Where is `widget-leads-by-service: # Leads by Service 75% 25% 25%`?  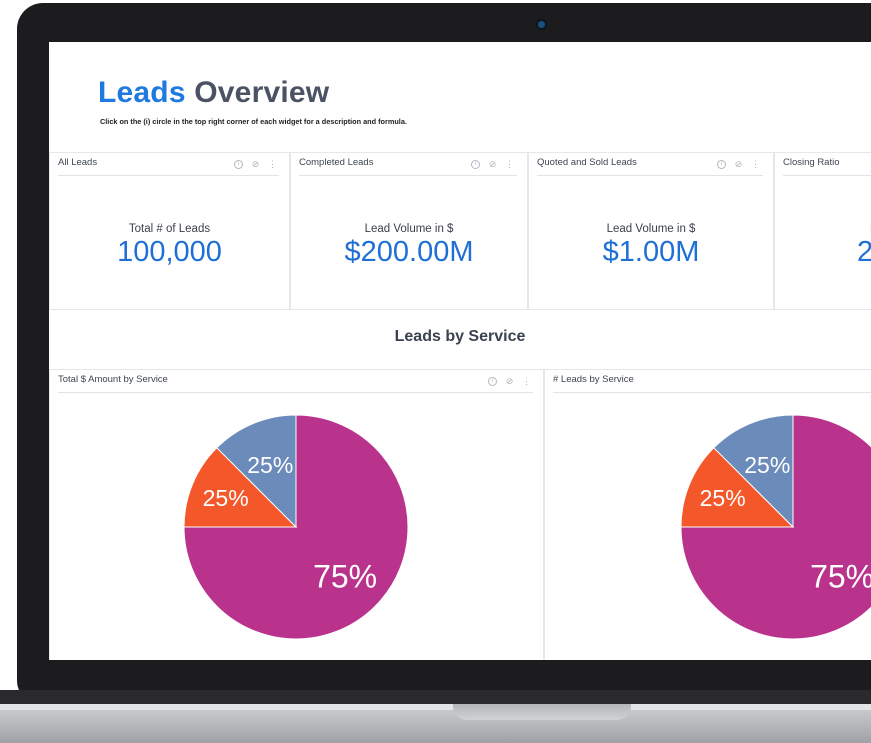
widget-leads-by-service: # Leads by Service 75% 25% 25% is located at coordinates (707, 514).